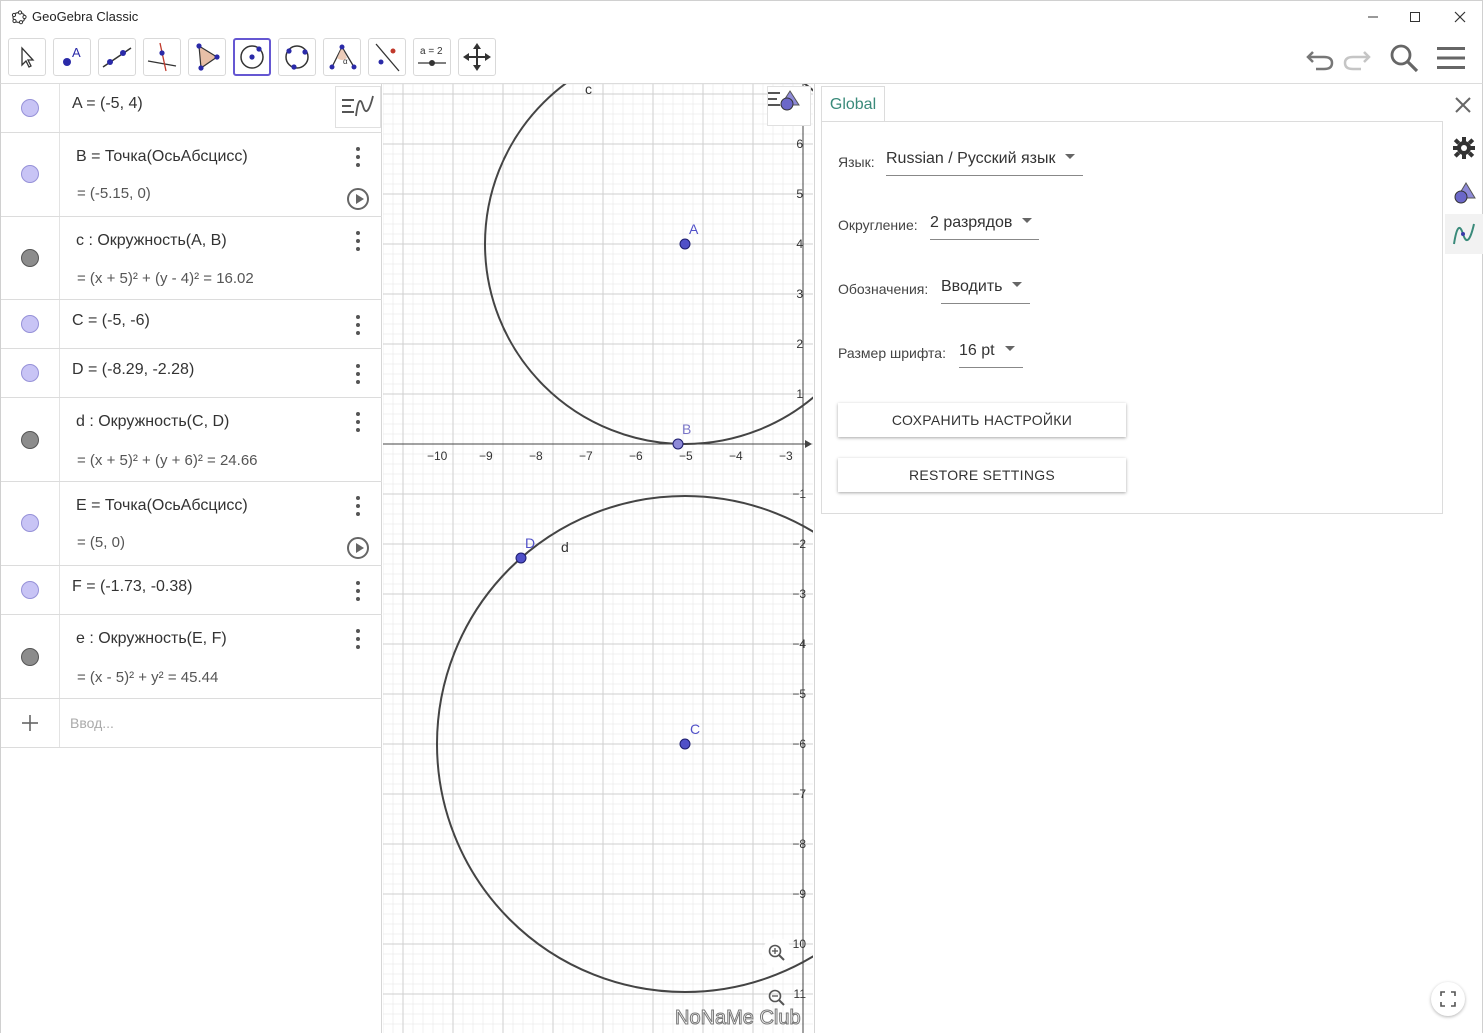 The image size is (1483, 1033). I want to click on algebra-value: = (5, 0), so click(101, 542).